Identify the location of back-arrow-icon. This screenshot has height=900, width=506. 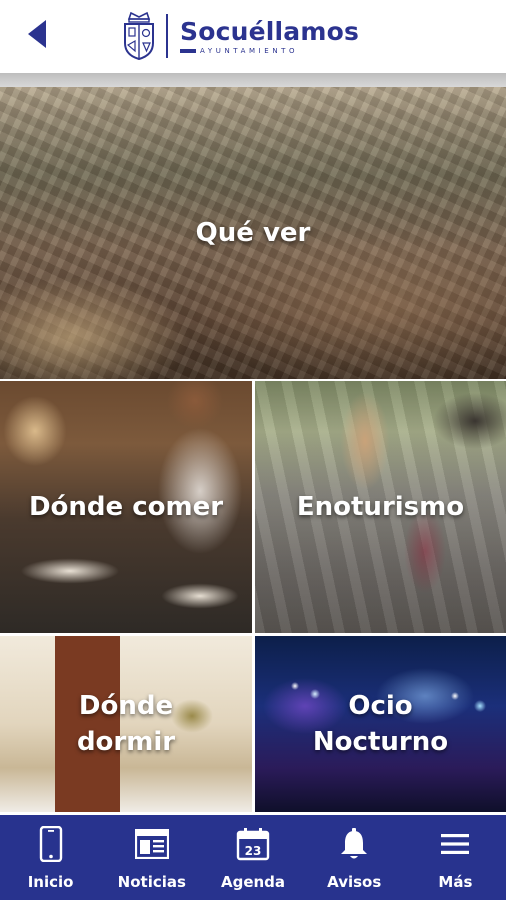
(37, 34).